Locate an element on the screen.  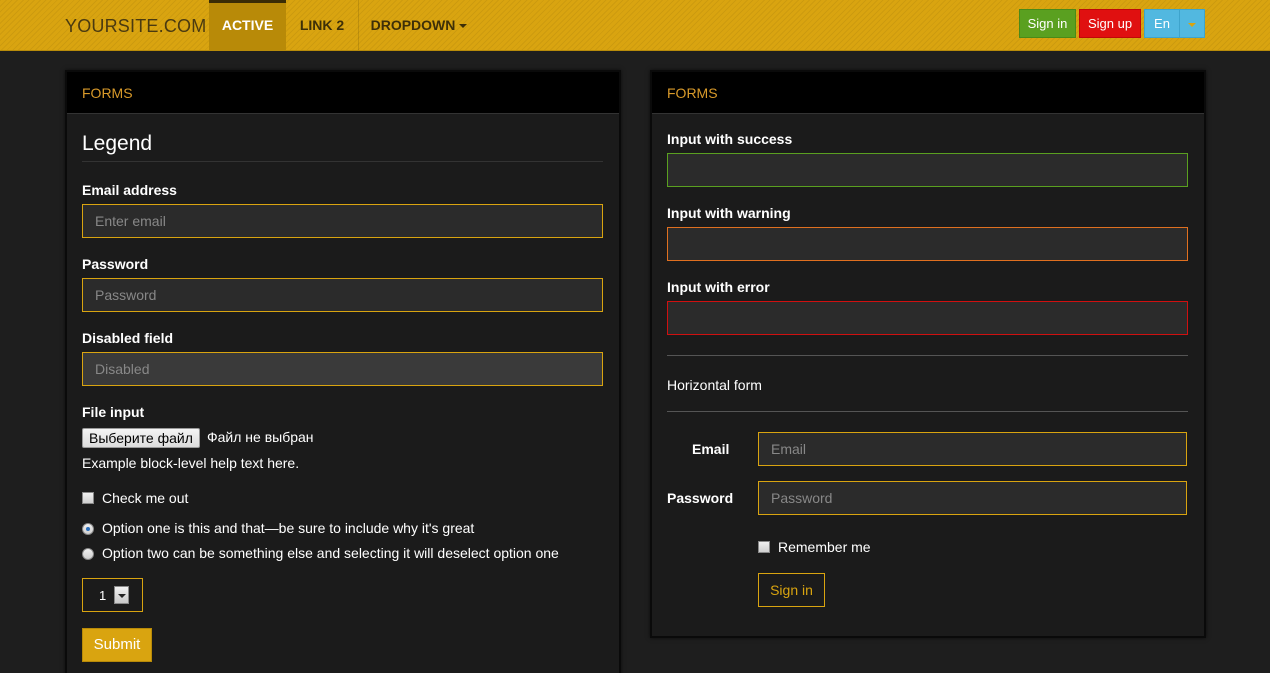
warning-input is located at coordinates (927, 244).